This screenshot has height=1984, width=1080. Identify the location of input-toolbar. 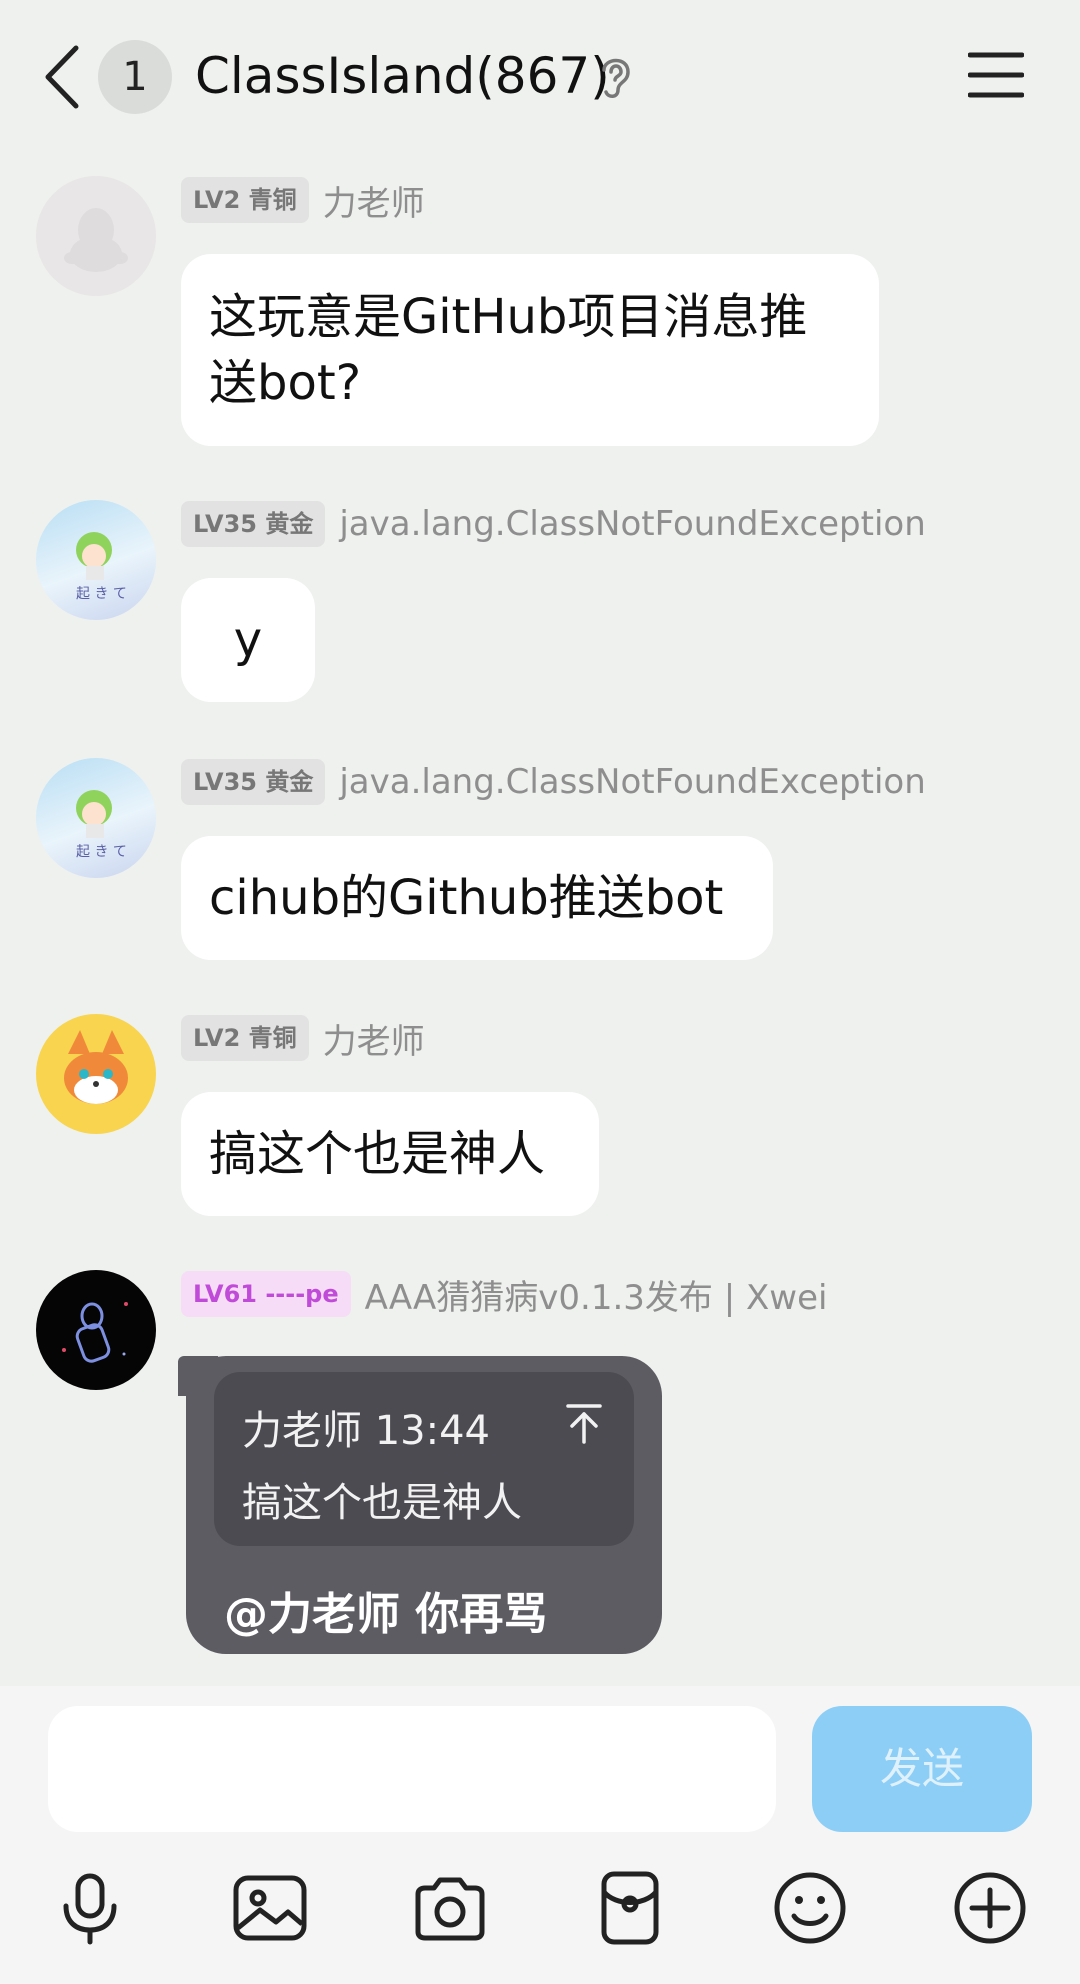
(540, 1917).